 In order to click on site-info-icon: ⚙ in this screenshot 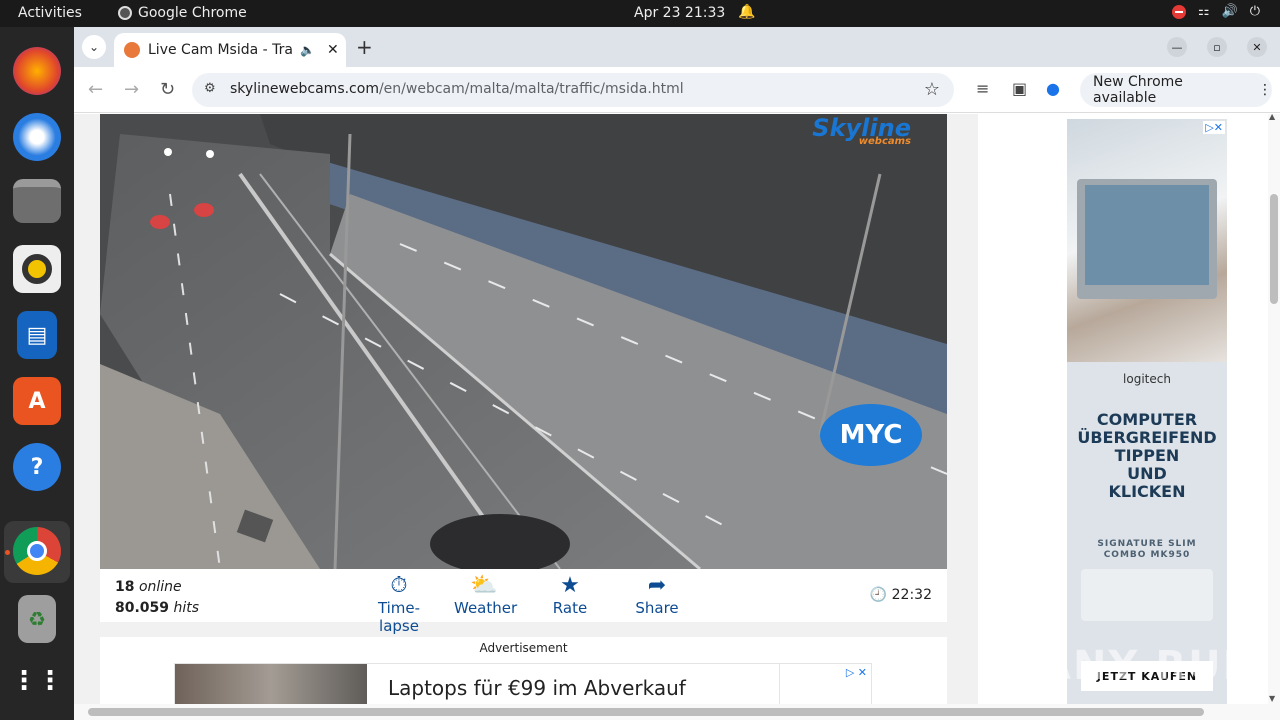, I will do `click(210, 88)`.